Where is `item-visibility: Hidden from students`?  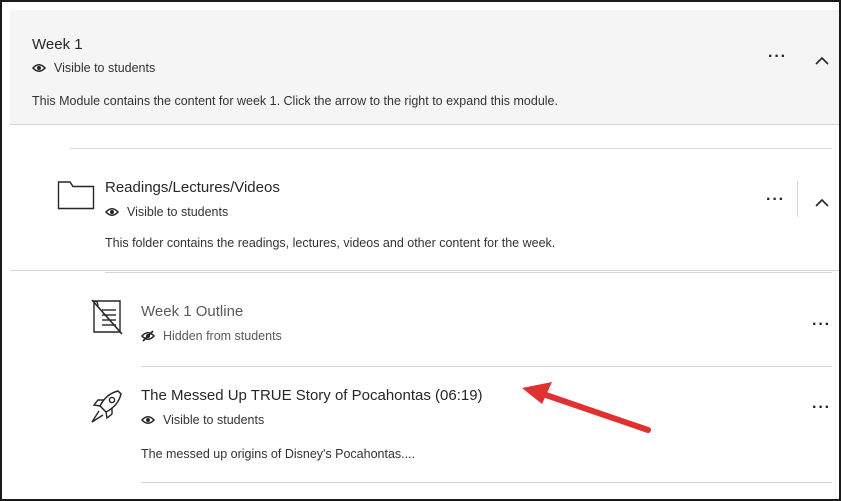
item-visibility: Hidden from students is located at coordinates (211, 336).